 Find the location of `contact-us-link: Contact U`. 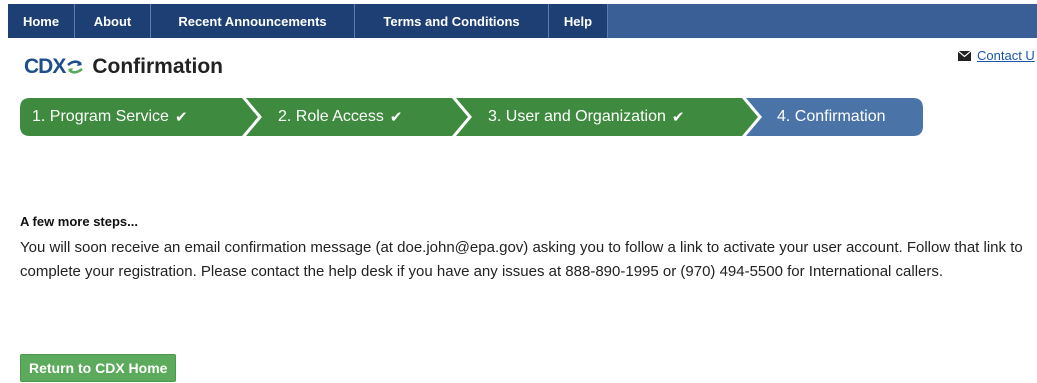

contact-us-link: Contact U is located at coordinates (1006, 55).